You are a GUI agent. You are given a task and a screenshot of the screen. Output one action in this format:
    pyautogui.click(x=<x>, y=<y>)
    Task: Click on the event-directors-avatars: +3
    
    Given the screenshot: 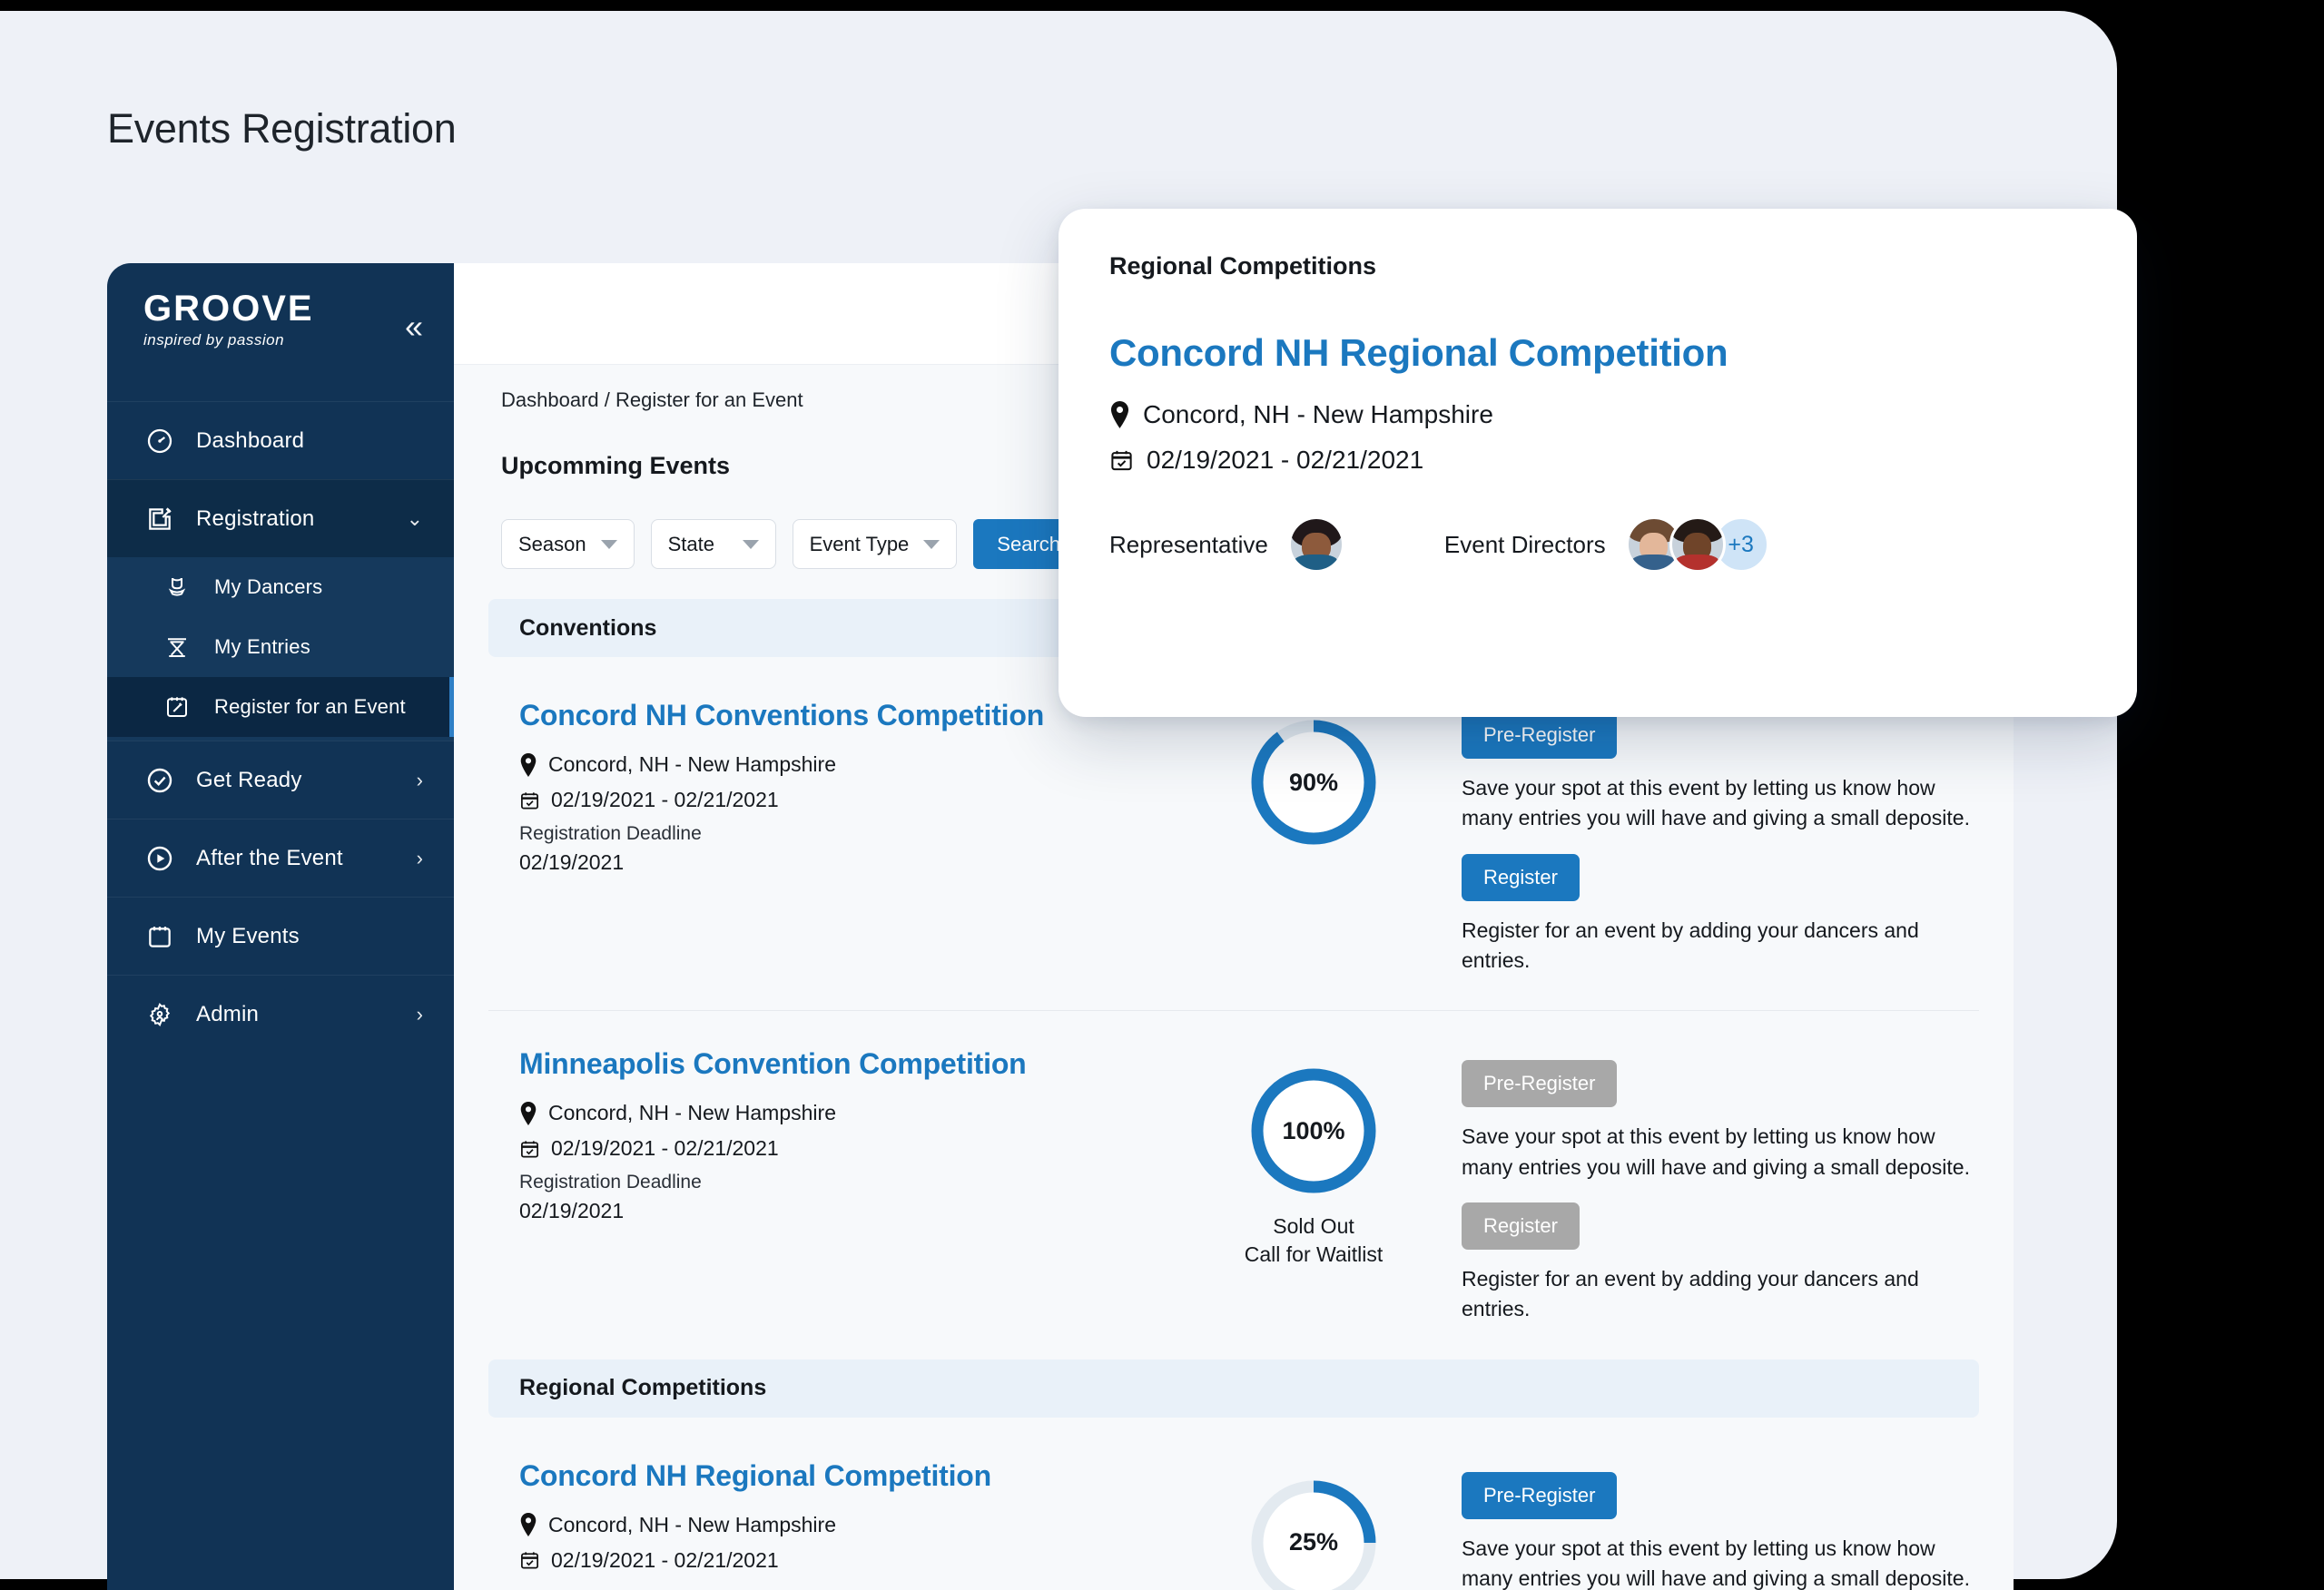 What is the action you would take?
    pyautogui.click(x=1697, y=544)
    